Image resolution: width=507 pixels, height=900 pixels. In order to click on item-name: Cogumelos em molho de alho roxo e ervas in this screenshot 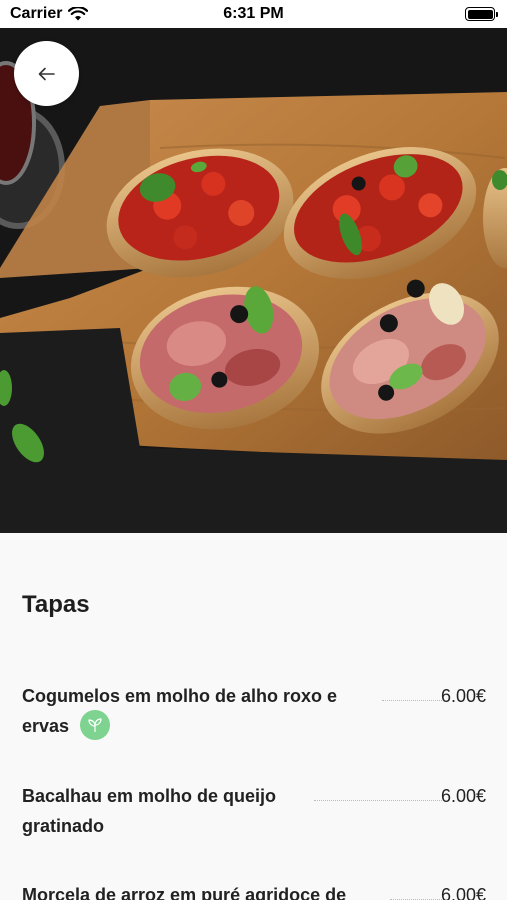, I will do `click(217, 711)`.